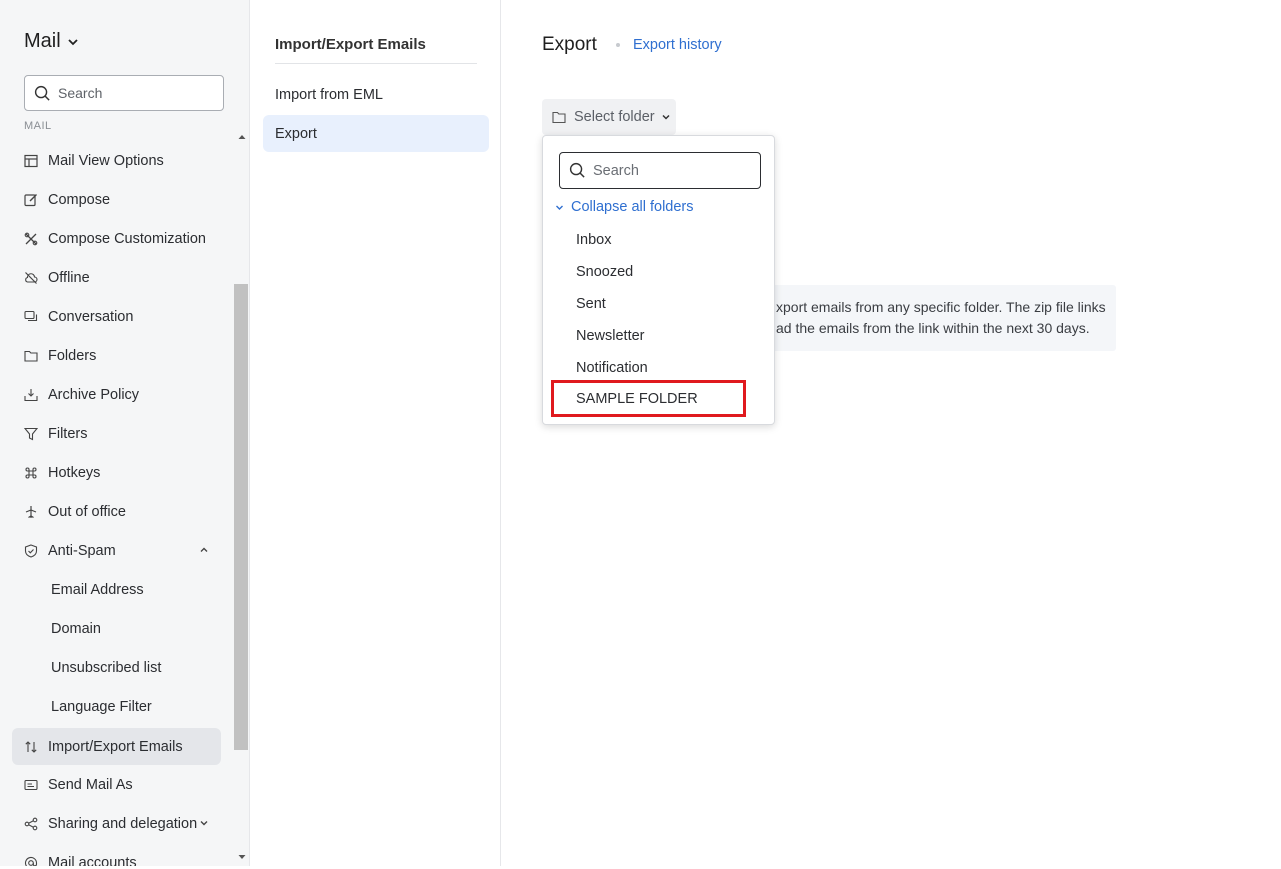 The image size is (1281, 869). What do you see at coordinates (79, 199) in the screenshot?
I see `sidebar-item-label: Compose` at bounding box center [79, 199].